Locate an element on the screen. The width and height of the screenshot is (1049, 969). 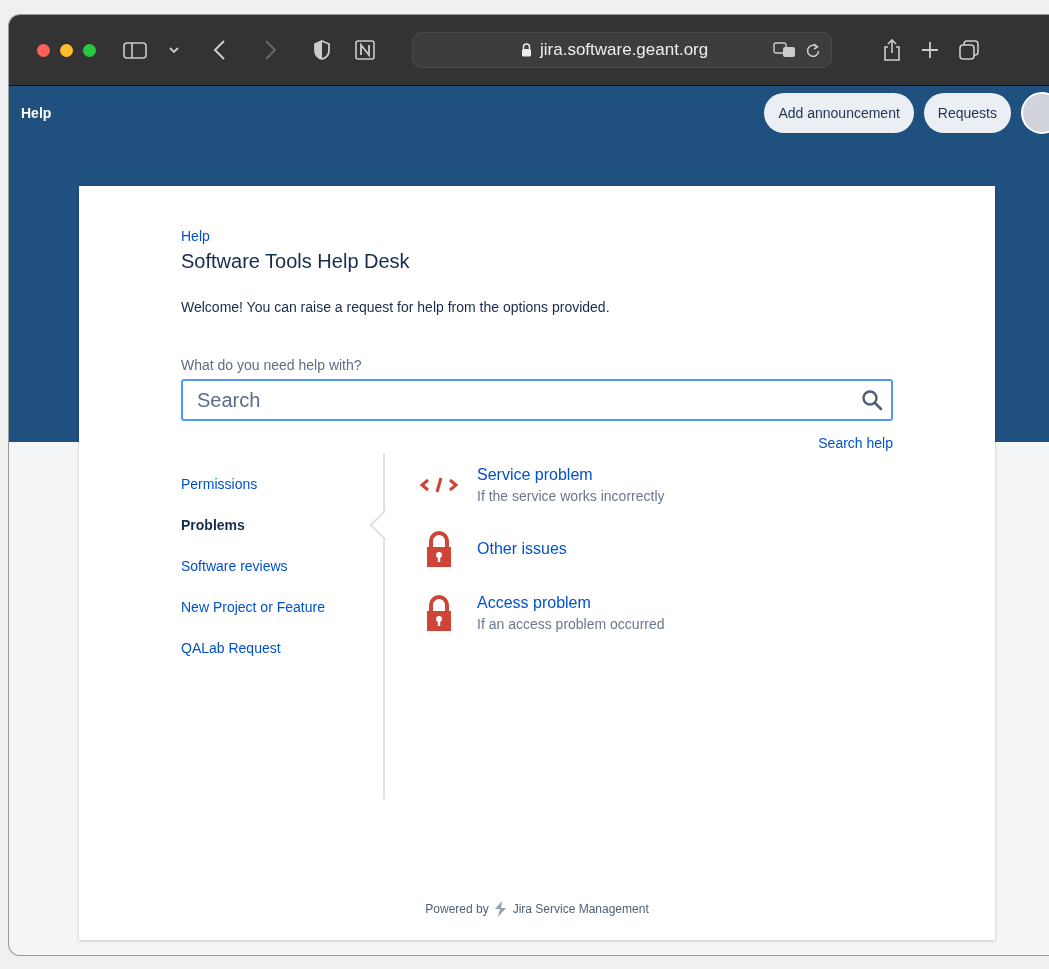
help-link: Help is located at coordinates (36, 113).